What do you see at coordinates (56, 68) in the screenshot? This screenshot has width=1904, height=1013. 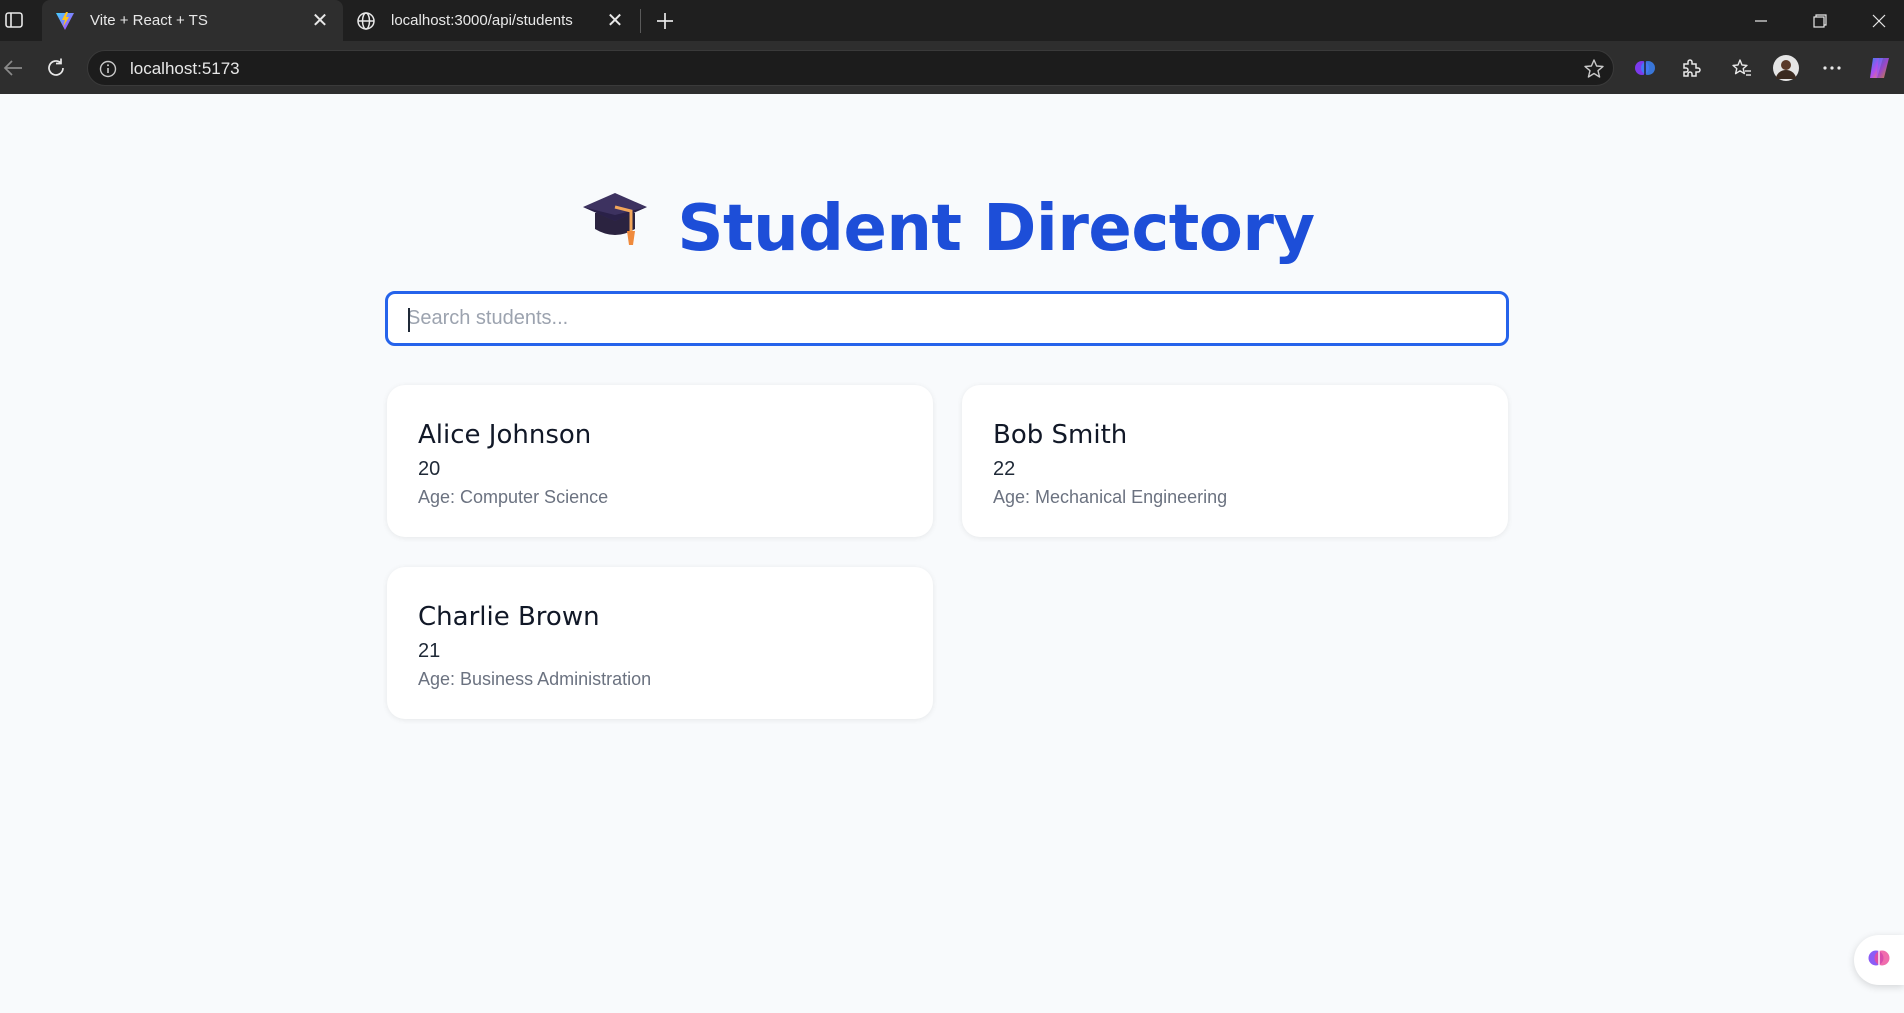 I see `refresh-icon` at bounding box center [56, 68].